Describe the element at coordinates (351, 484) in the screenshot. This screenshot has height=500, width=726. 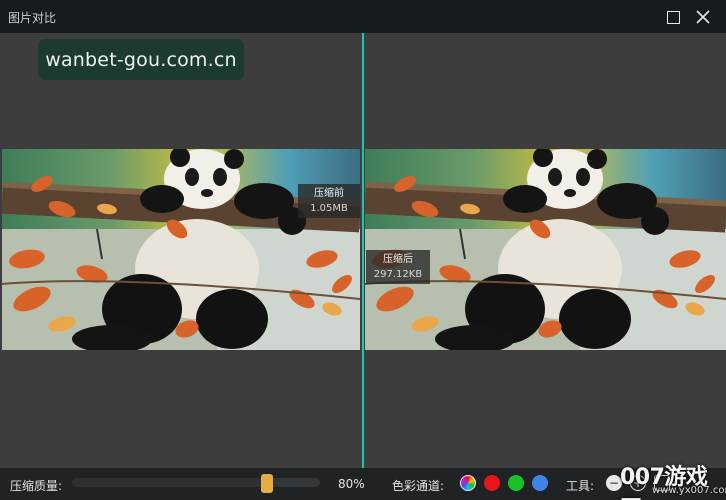
I see `quality-value: 80%` at that location.